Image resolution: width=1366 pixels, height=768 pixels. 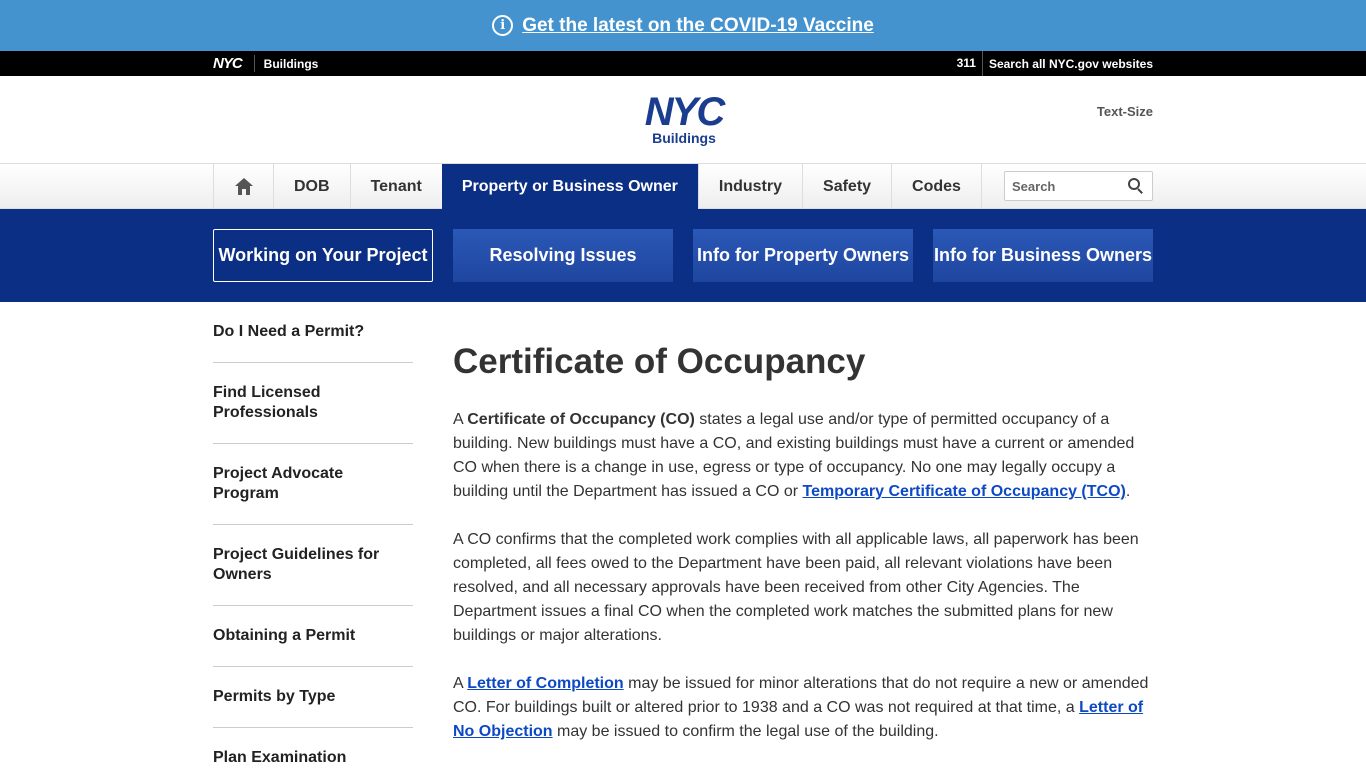 What do you see at coordinates (1136, 186) in the screenshot?
I see `search-icon` at bounding box center [1136, 186].